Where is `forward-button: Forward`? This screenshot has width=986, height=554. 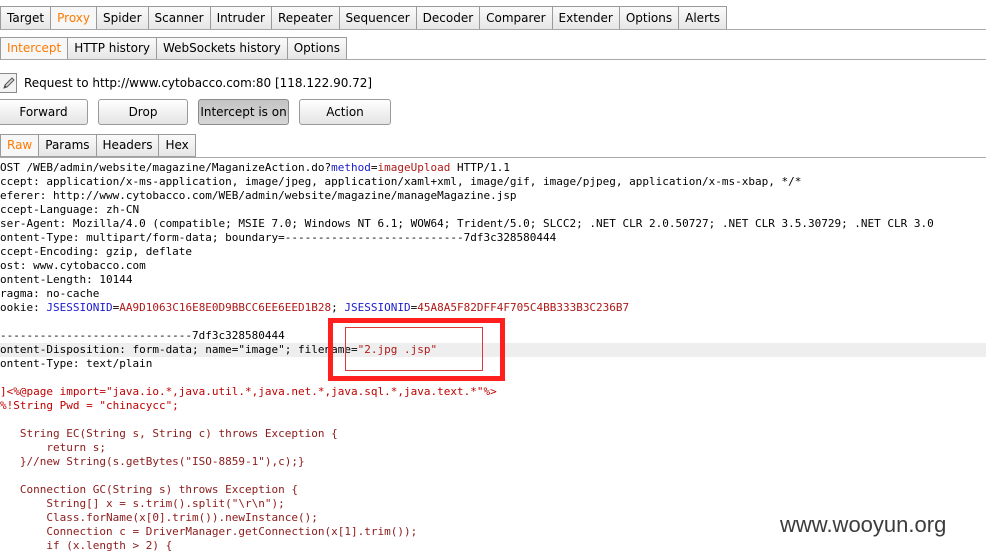 forward-button: Forward is located at coordinates (44, 112).